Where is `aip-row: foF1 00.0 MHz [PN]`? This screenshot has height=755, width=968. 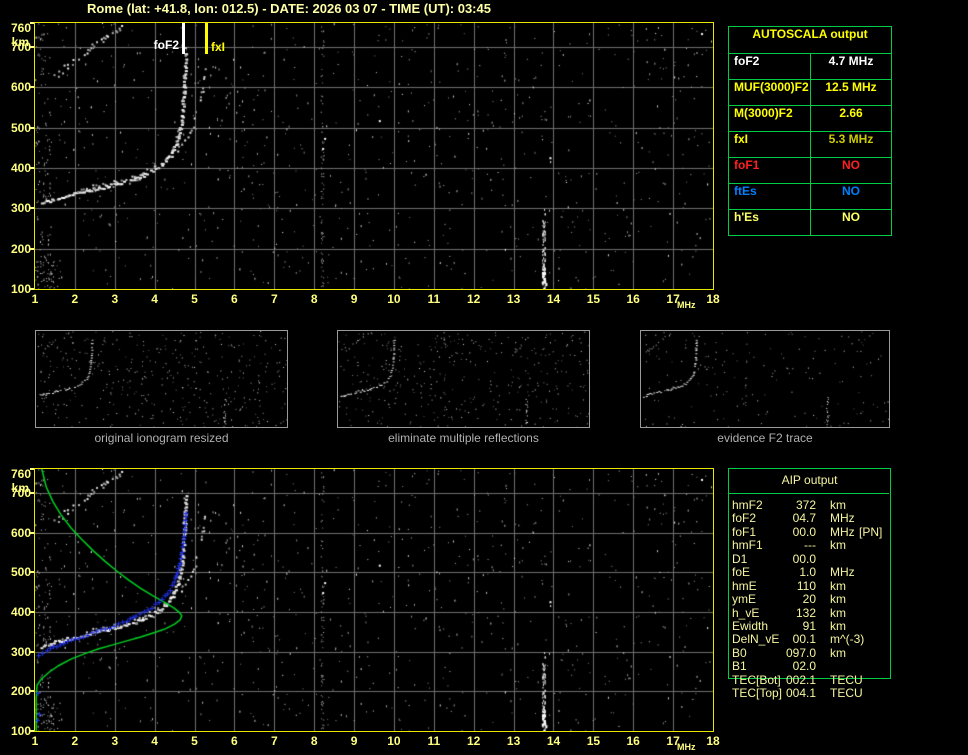
aip-row: foF1 00.0 MHz [PN] is located at coordinates (809, 531).